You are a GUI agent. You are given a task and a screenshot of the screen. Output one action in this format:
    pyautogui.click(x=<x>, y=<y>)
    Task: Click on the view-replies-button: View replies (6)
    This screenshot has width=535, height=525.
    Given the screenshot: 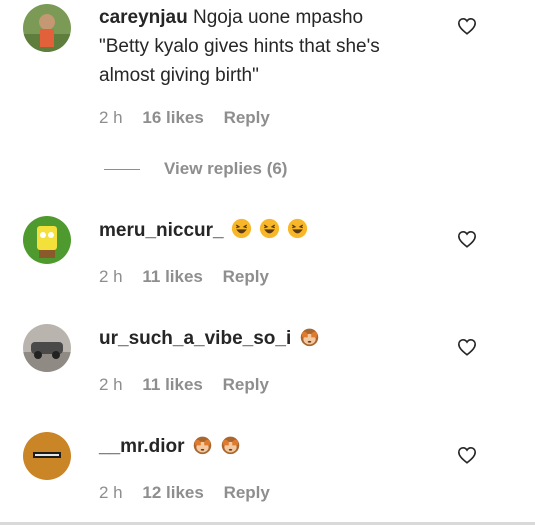 What is the action you would take?
    pyautogui.click(x=195, y=169)
    